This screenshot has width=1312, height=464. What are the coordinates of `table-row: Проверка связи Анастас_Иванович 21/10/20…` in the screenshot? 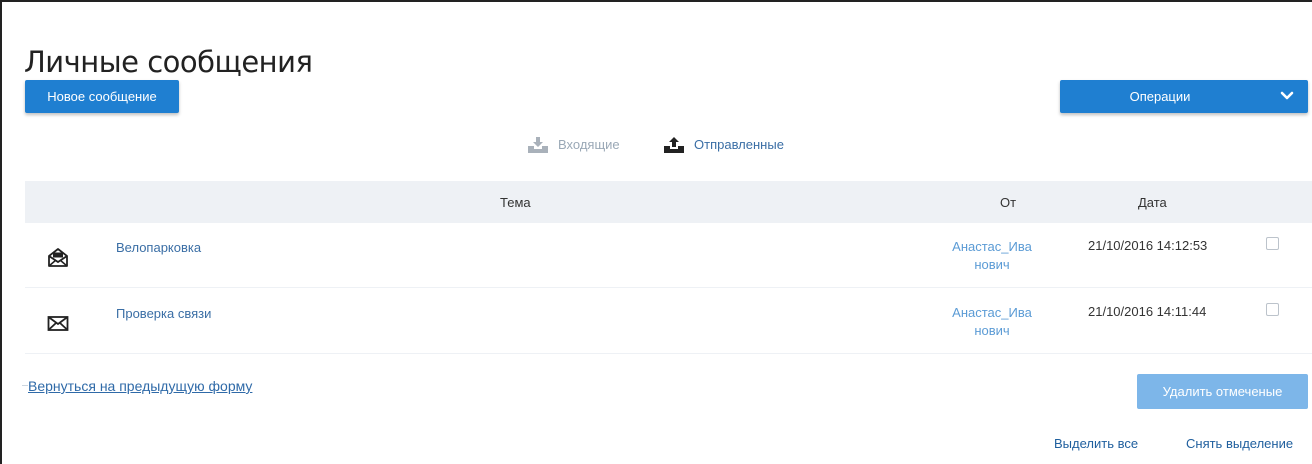 It's located at (668, 323).